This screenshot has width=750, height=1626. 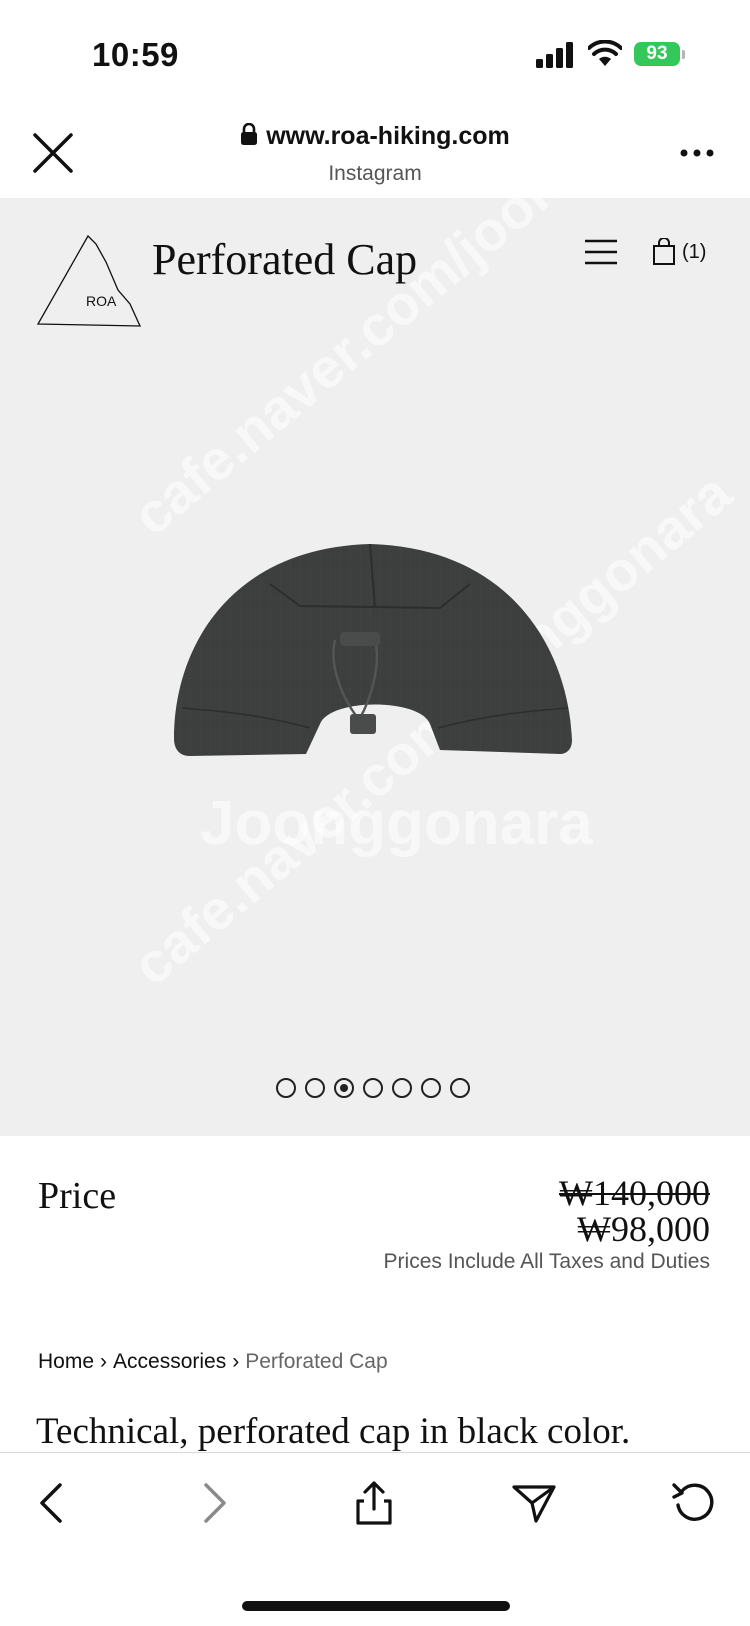 What do you see at coordinates (169, 1361) in the screenshot?
I see `breadcrumb-accessories: Accessories` at bounding box center [169, 1361].